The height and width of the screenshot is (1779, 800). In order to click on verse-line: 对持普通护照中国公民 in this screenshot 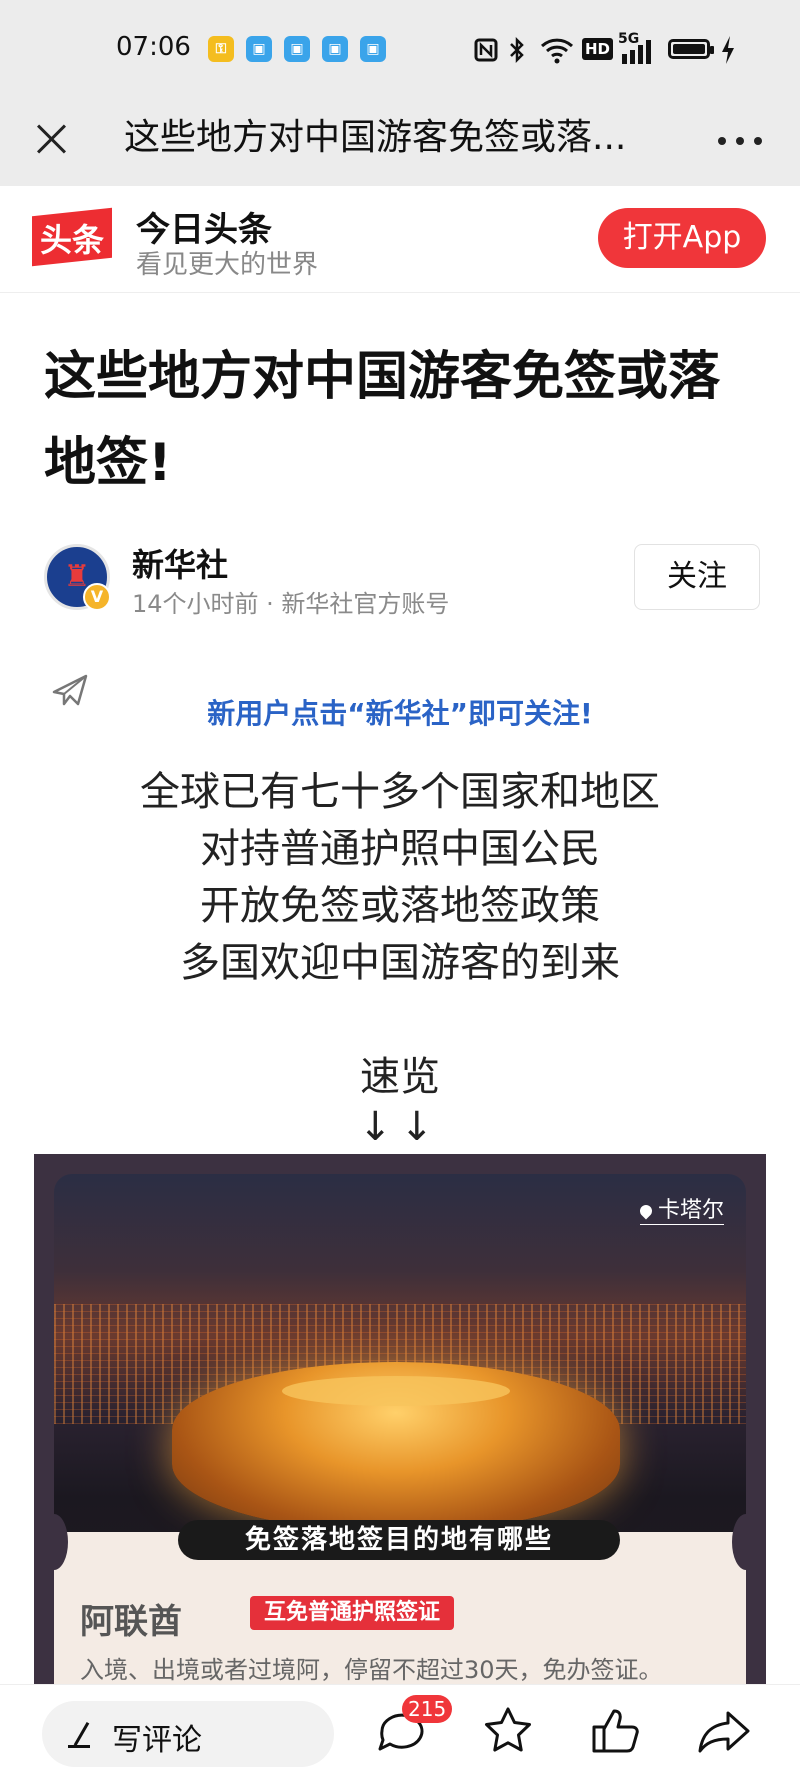, I will do `click(400, 849)`.